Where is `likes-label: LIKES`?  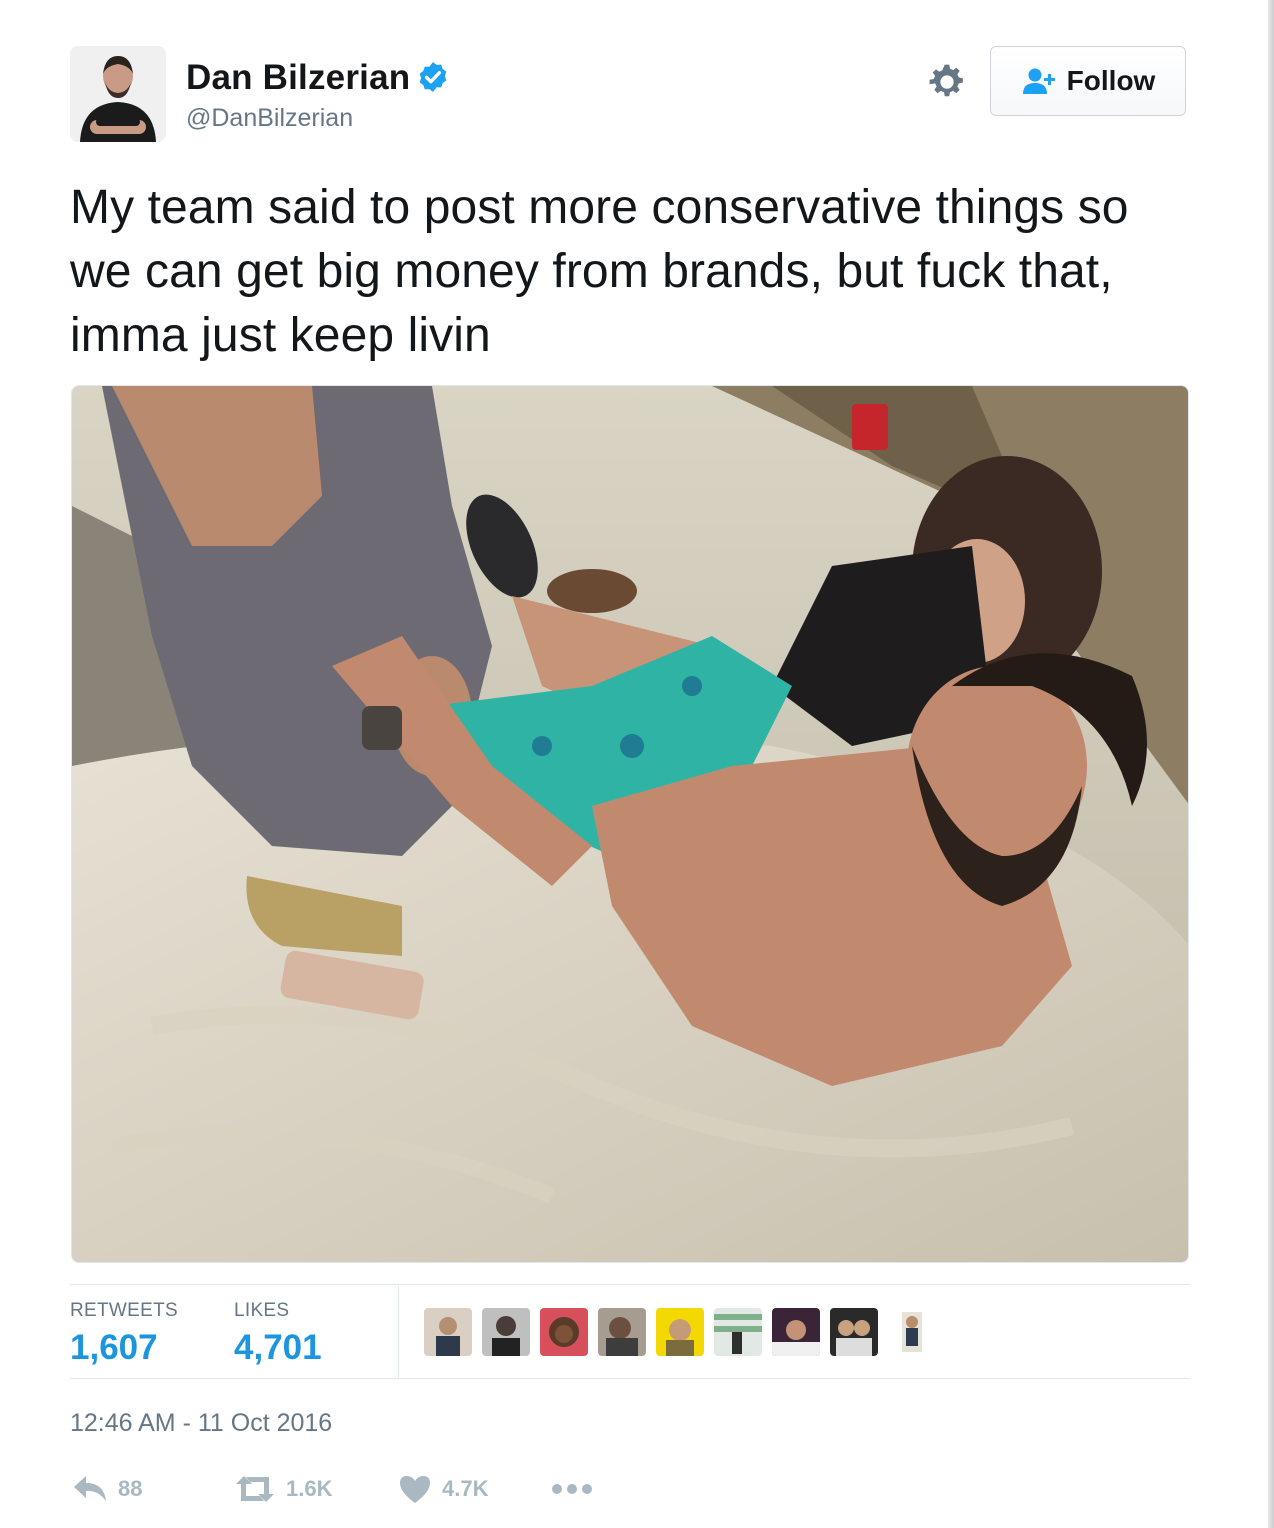 likes-label: LIKES is located at coordinates (262, 1310).